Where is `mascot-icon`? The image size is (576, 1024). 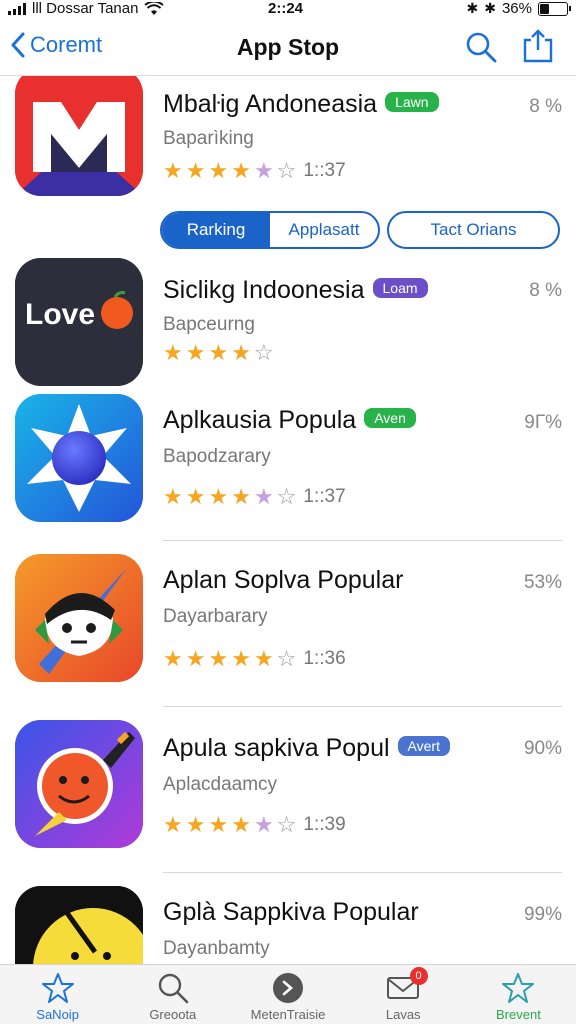 mascot-icon is located at coordinates (79, 618).